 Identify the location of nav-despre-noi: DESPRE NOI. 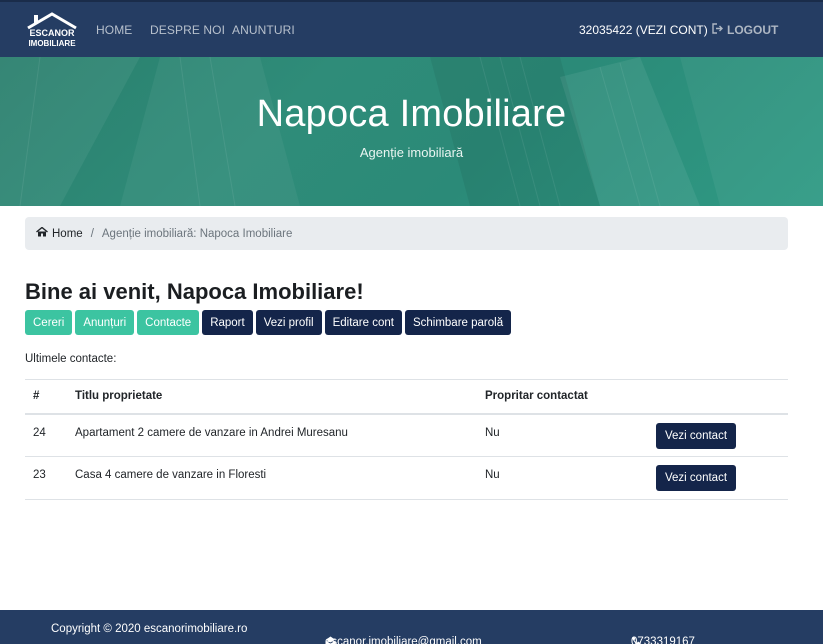
(187, 30).